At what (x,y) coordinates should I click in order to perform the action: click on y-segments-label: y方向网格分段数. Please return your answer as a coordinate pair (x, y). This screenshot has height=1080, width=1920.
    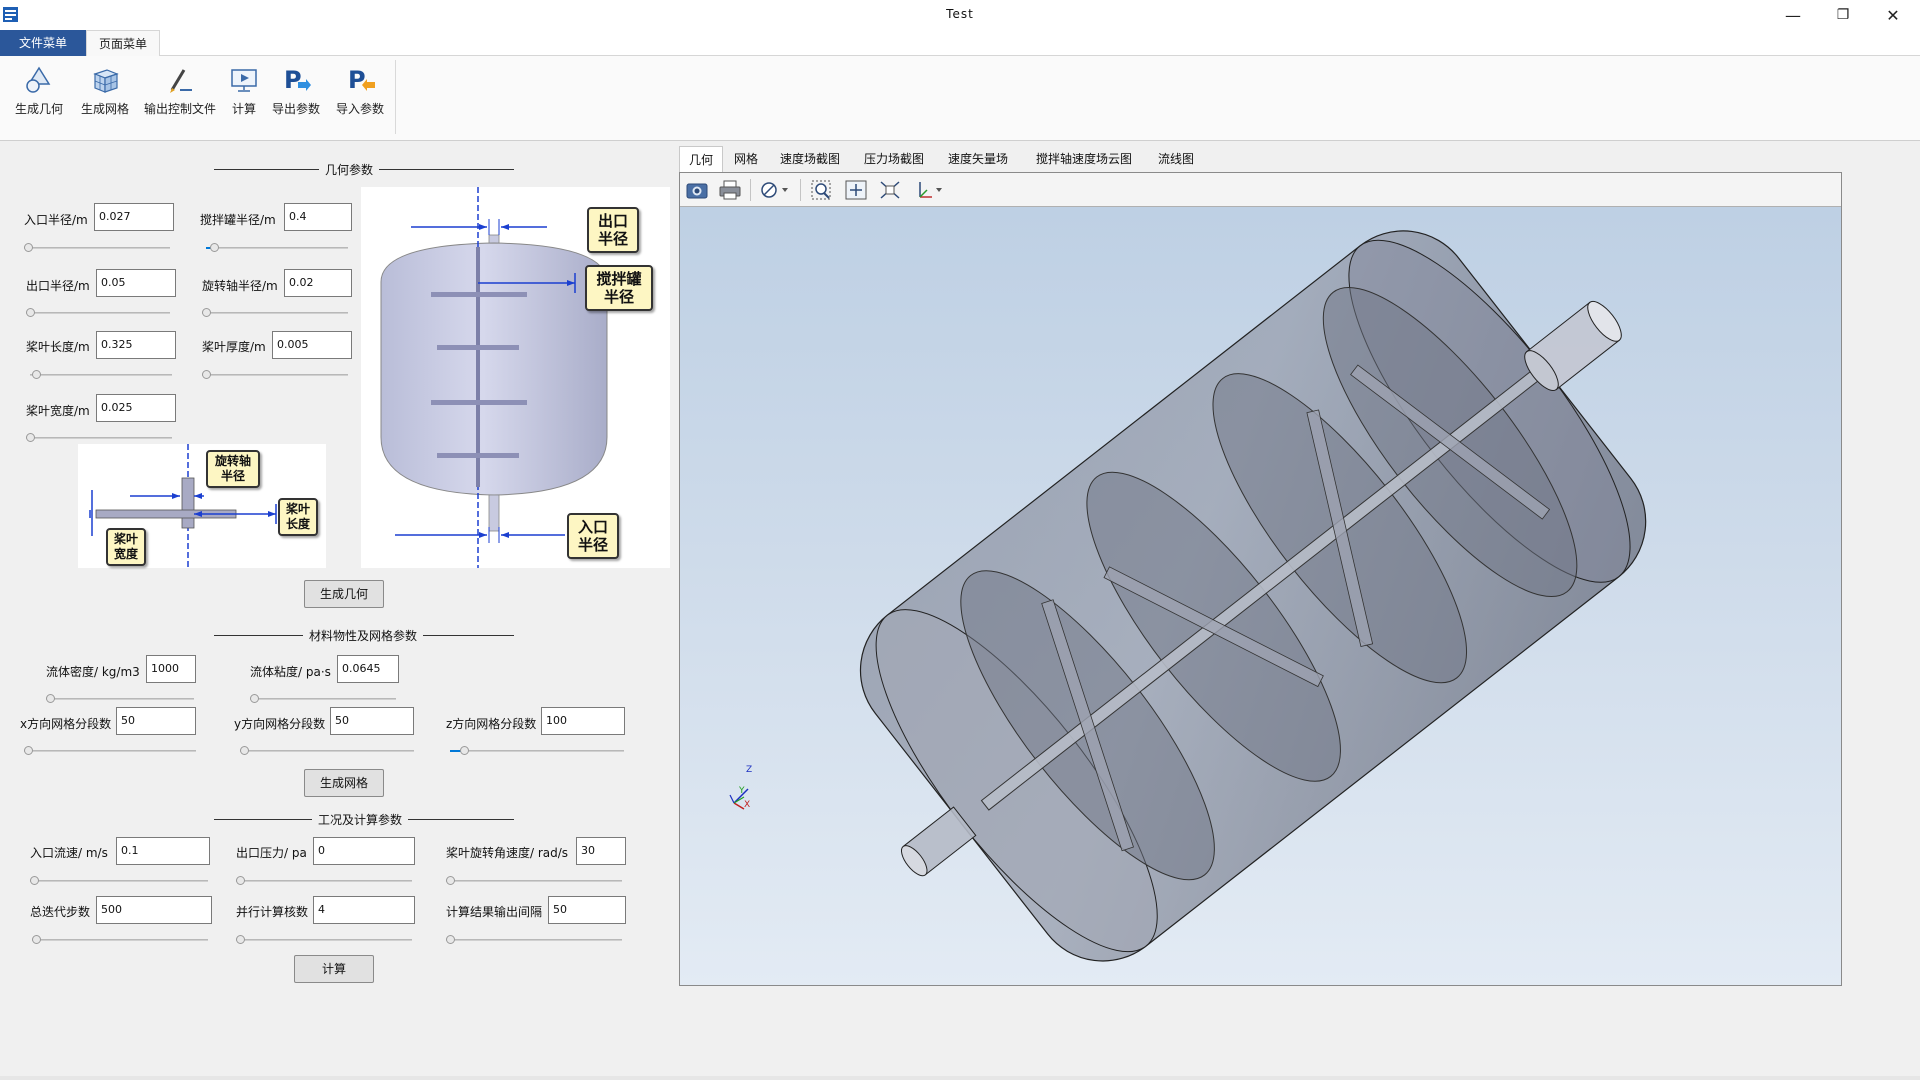
    Looking at the image, I should click on (280, 724).